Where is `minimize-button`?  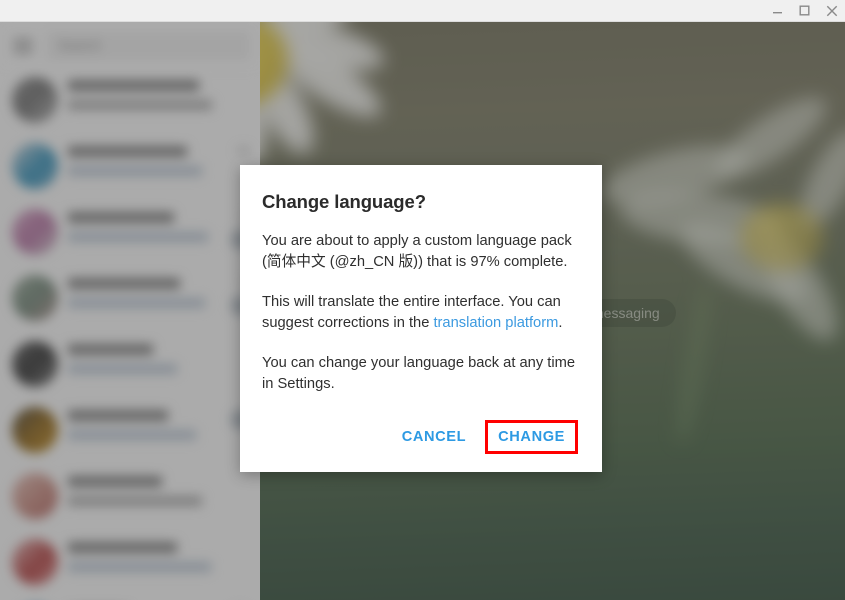
minimize-button is located at coordinates (777, 10).